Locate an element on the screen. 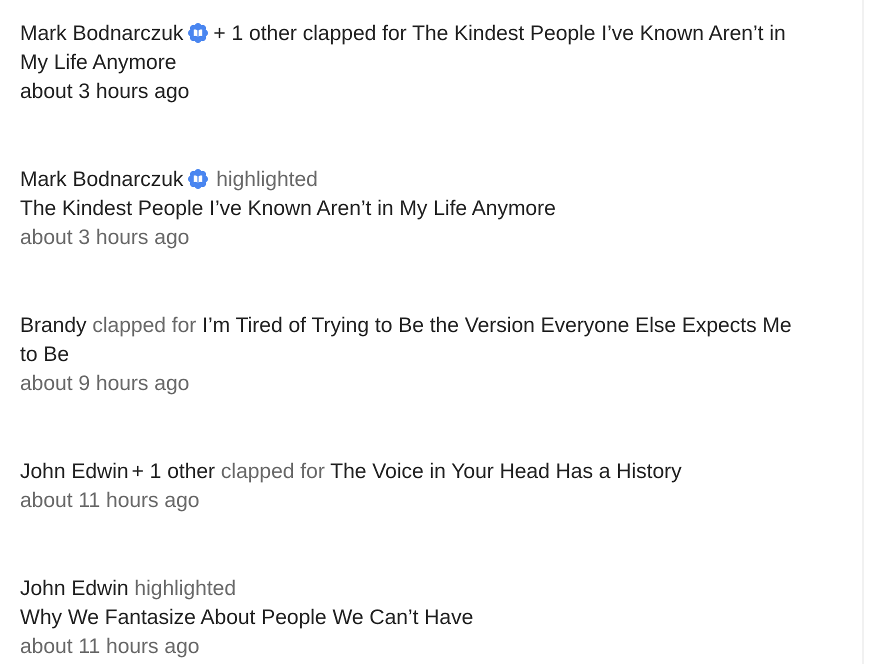  notification-text: John Edwin highlighted is located at coordinates (128, 588).